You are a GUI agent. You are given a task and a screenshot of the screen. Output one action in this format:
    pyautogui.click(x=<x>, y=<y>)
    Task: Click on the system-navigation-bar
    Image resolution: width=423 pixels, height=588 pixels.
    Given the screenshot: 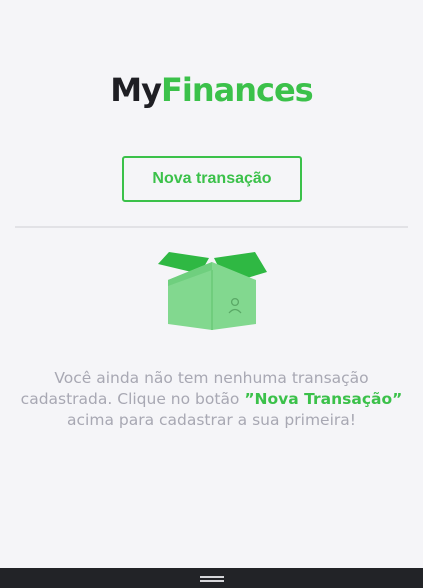 What is the action you would take?
    pyautogui.click(x=211, y=578)
    